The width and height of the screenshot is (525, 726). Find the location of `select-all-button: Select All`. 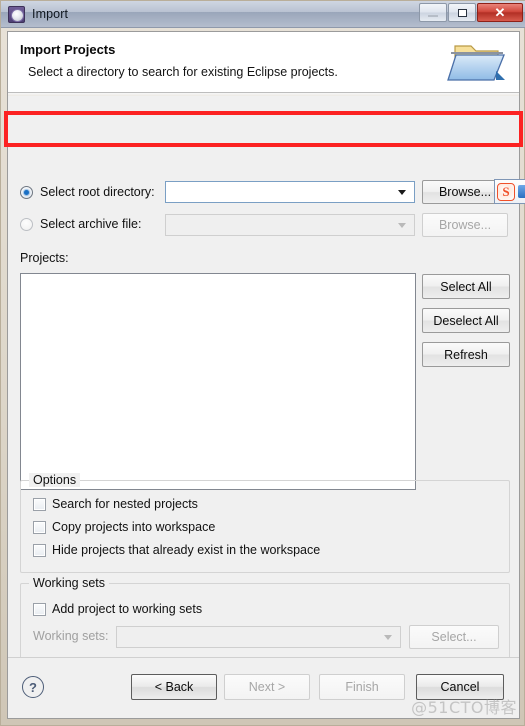

select-all-button: Select All is located at coordinates (466, 286).